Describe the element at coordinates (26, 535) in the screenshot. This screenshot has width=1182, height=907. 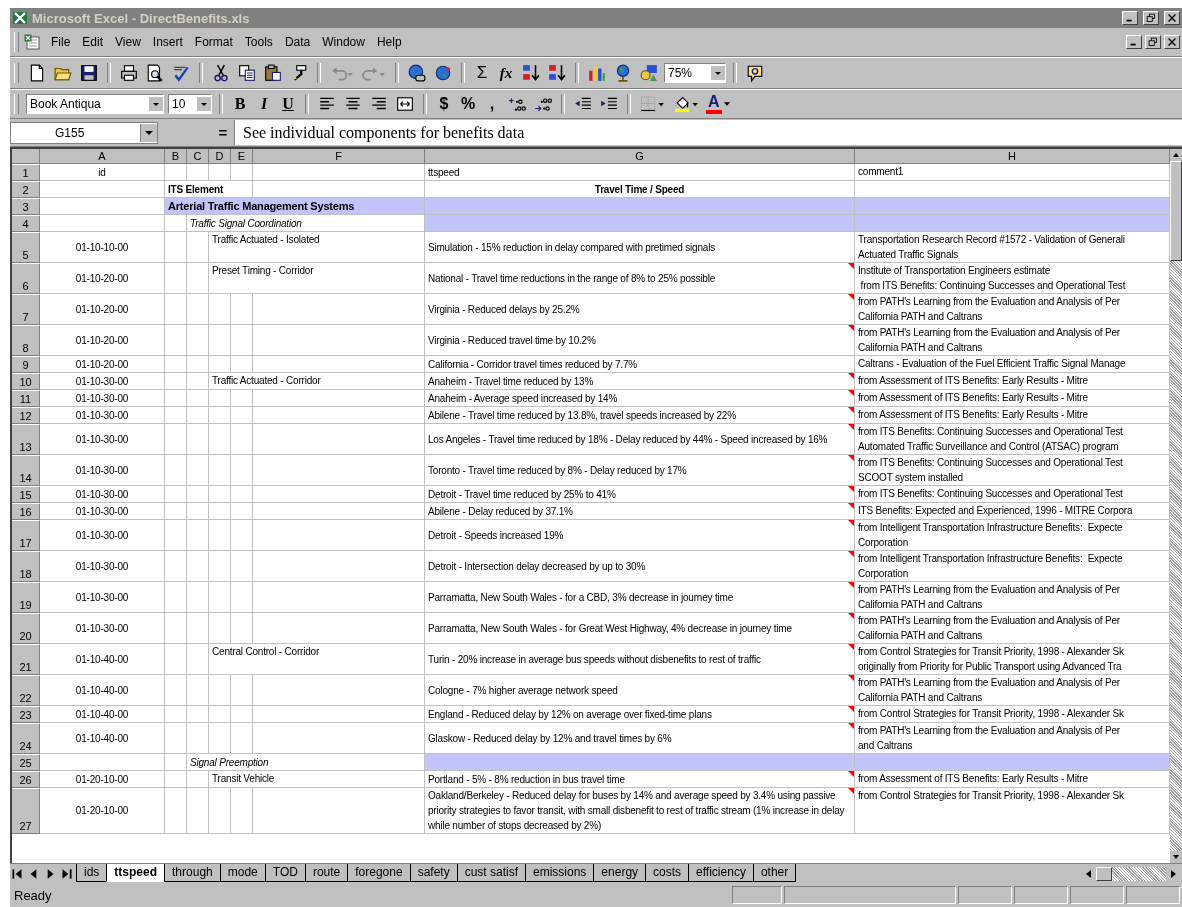
I see `row-header: 17` at that location.